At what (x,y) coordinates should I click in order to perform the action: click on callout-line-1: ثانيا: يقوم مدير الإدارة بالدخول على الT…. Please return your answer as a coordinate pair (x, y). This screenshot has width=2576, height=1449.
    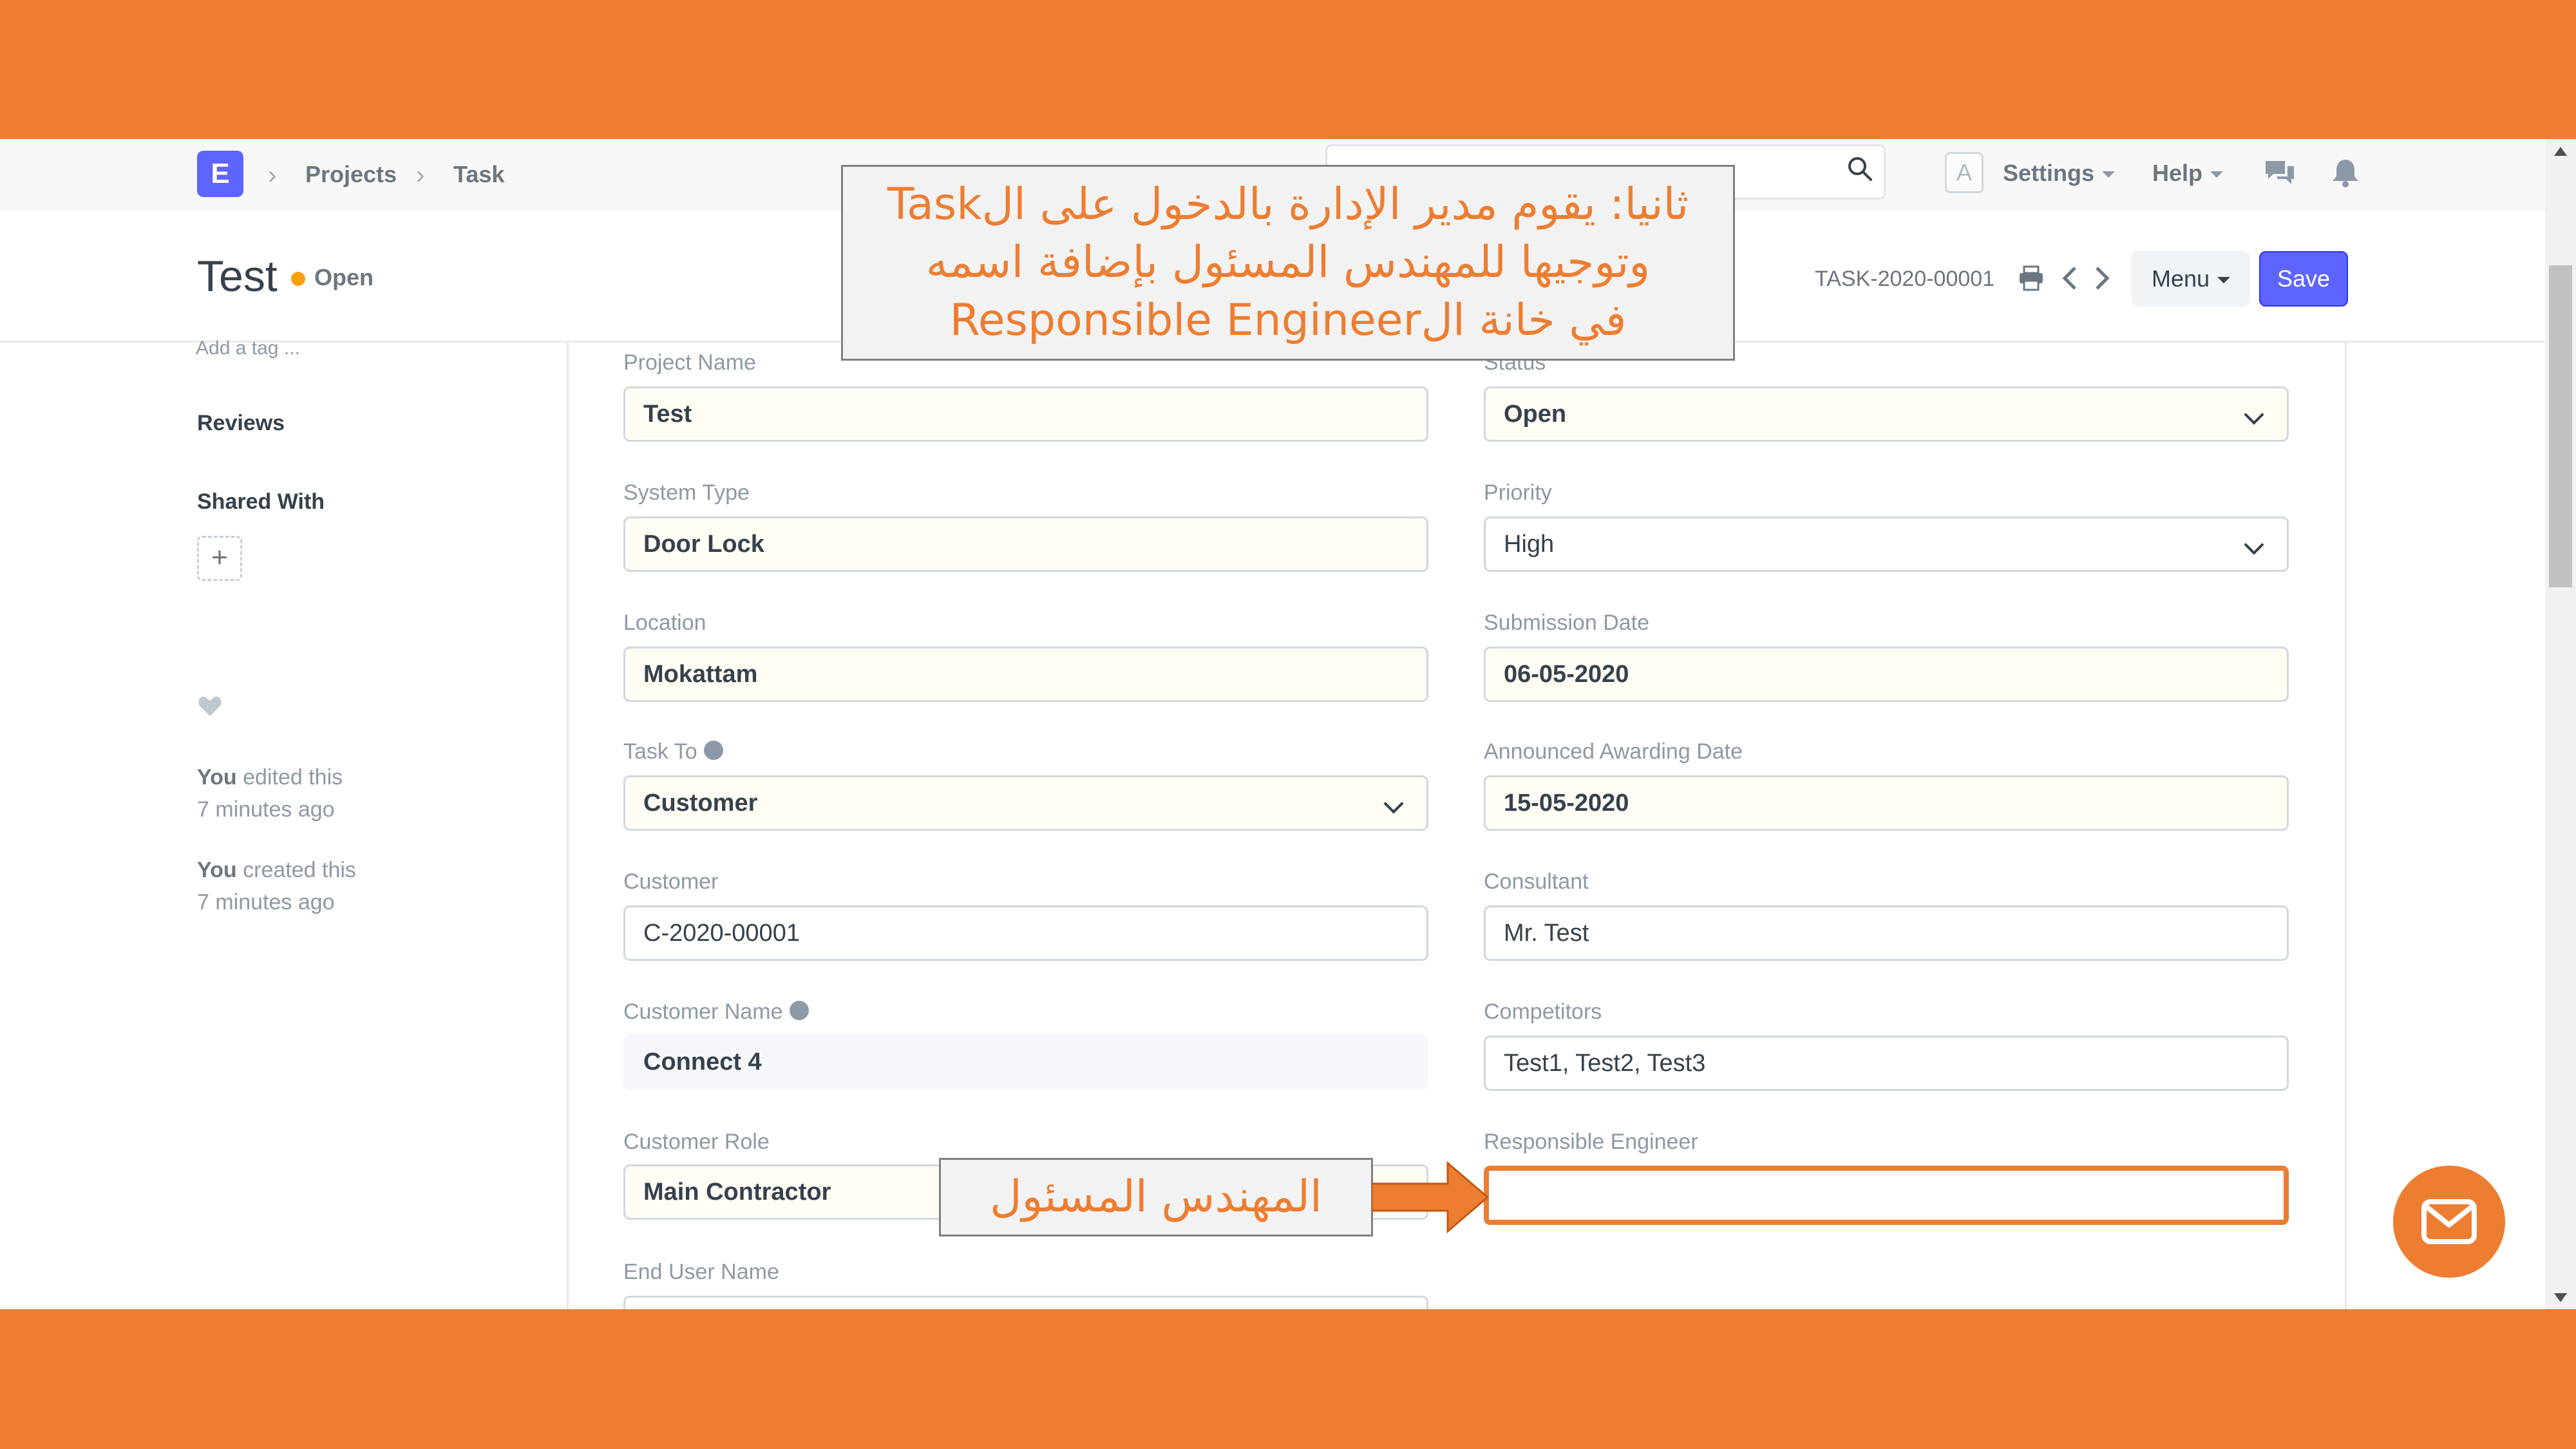
    Looking at the image, I should click on (1288, 205).